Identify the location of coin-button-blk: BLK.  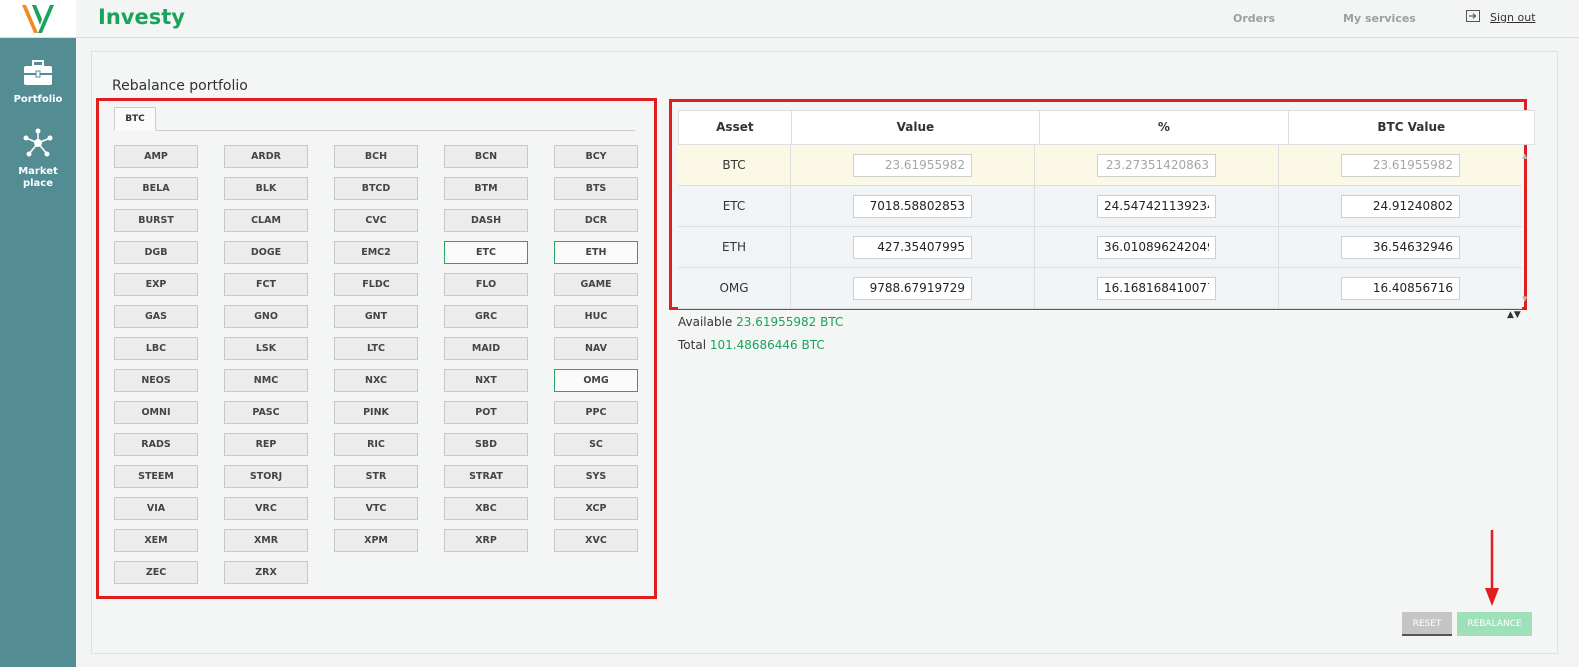
(266, 188).